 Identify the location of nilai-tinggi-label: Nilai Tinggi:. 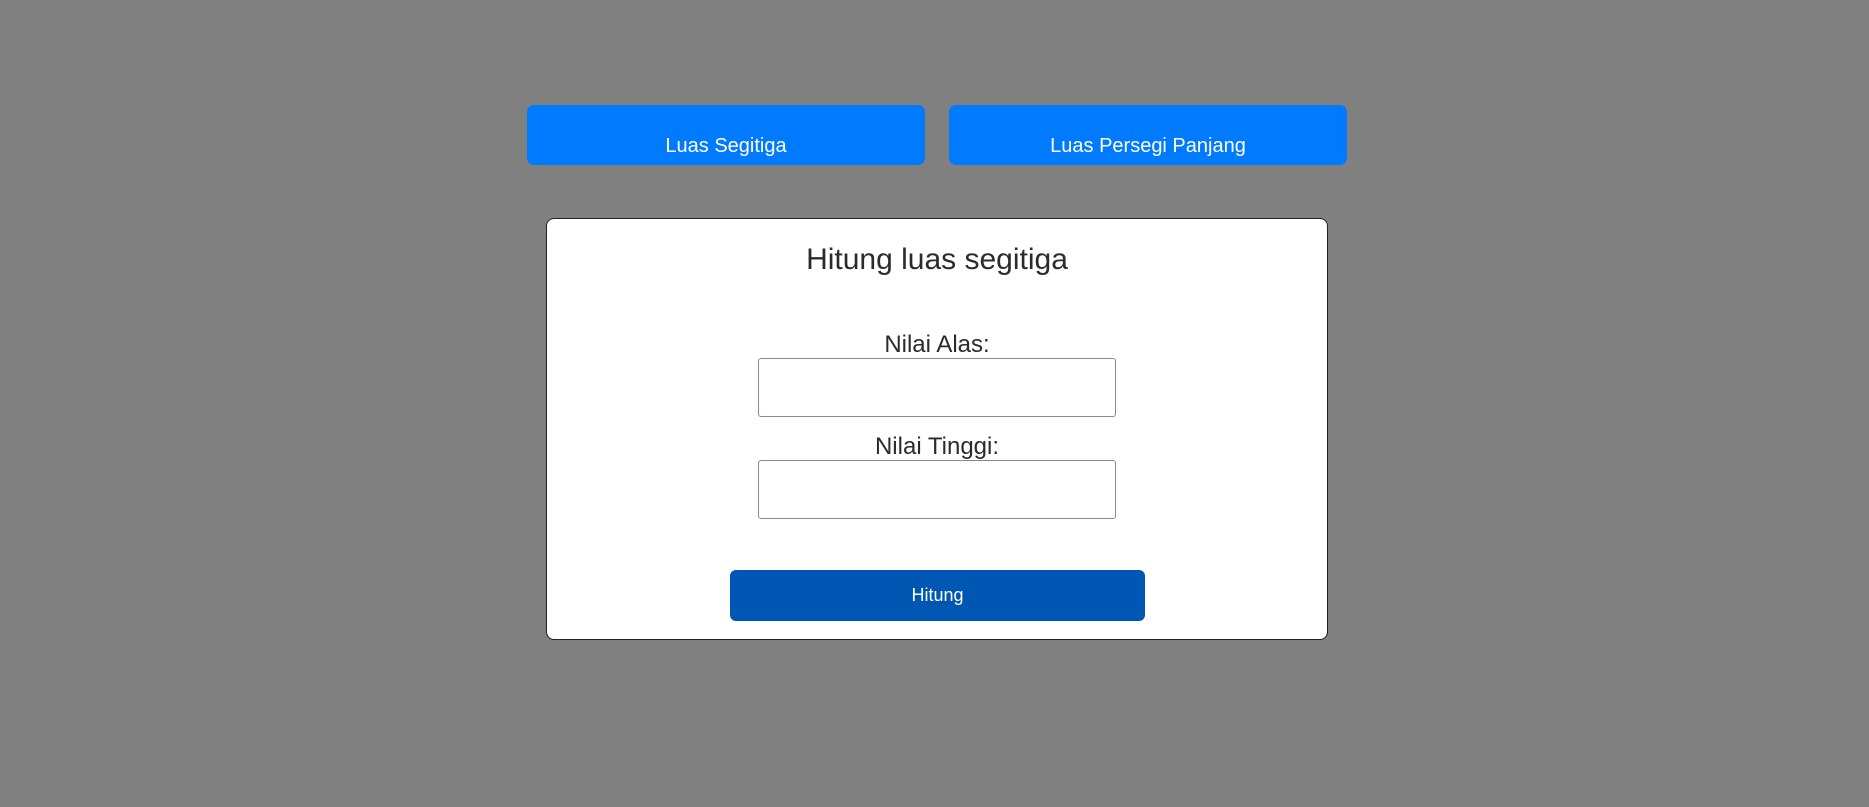
(937, 446).